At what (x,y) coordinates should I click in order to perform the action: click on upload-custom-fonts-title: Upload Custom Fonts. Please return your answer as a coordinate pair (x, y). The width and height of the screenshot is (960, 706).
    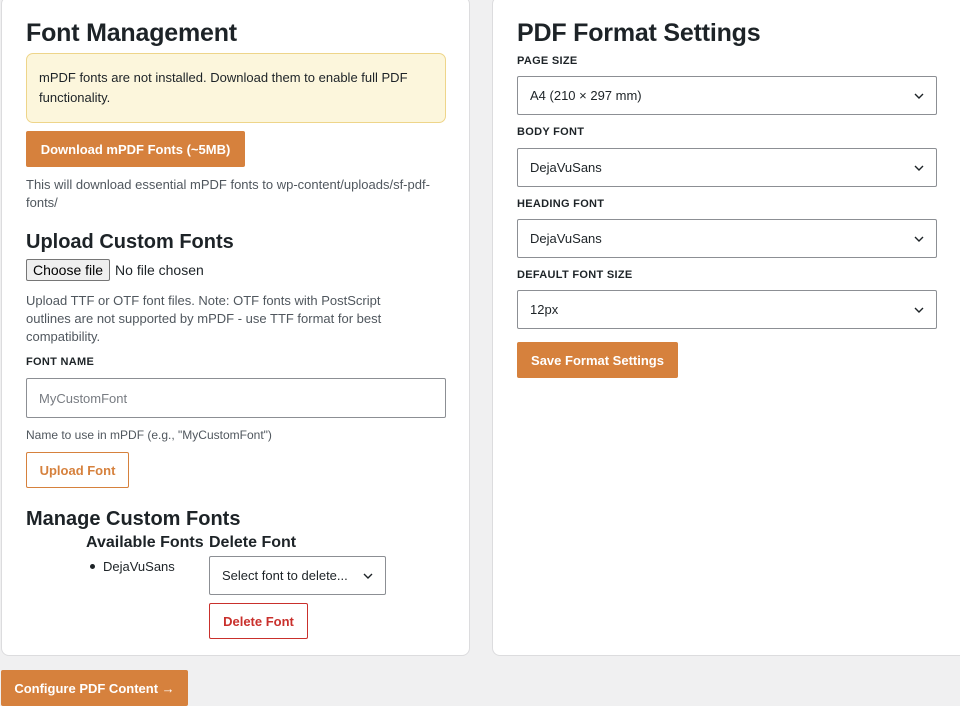
    Looking at the image, I should click on (130, 242).